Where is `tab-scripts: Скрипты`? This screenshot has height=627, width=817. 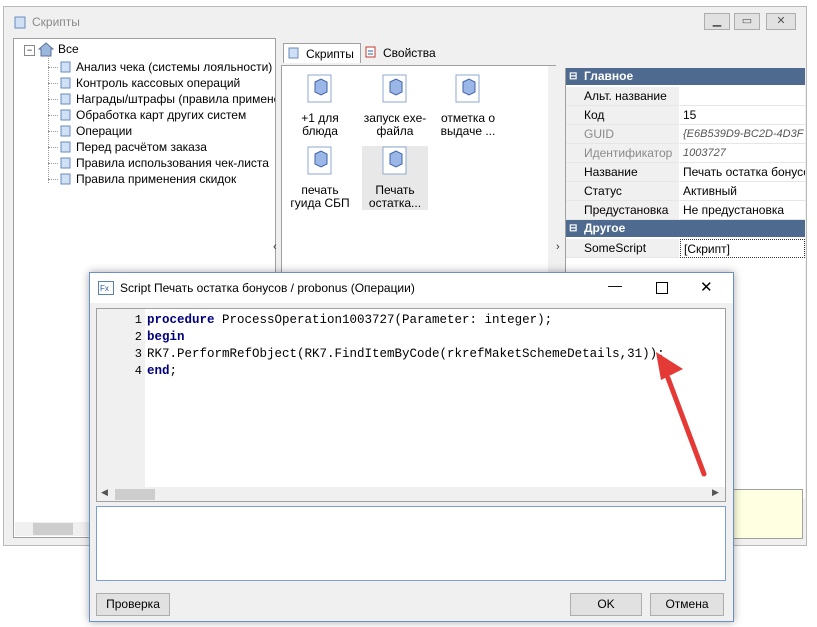 tab-scripts: Скрипты is located at coordinates (322, 53).